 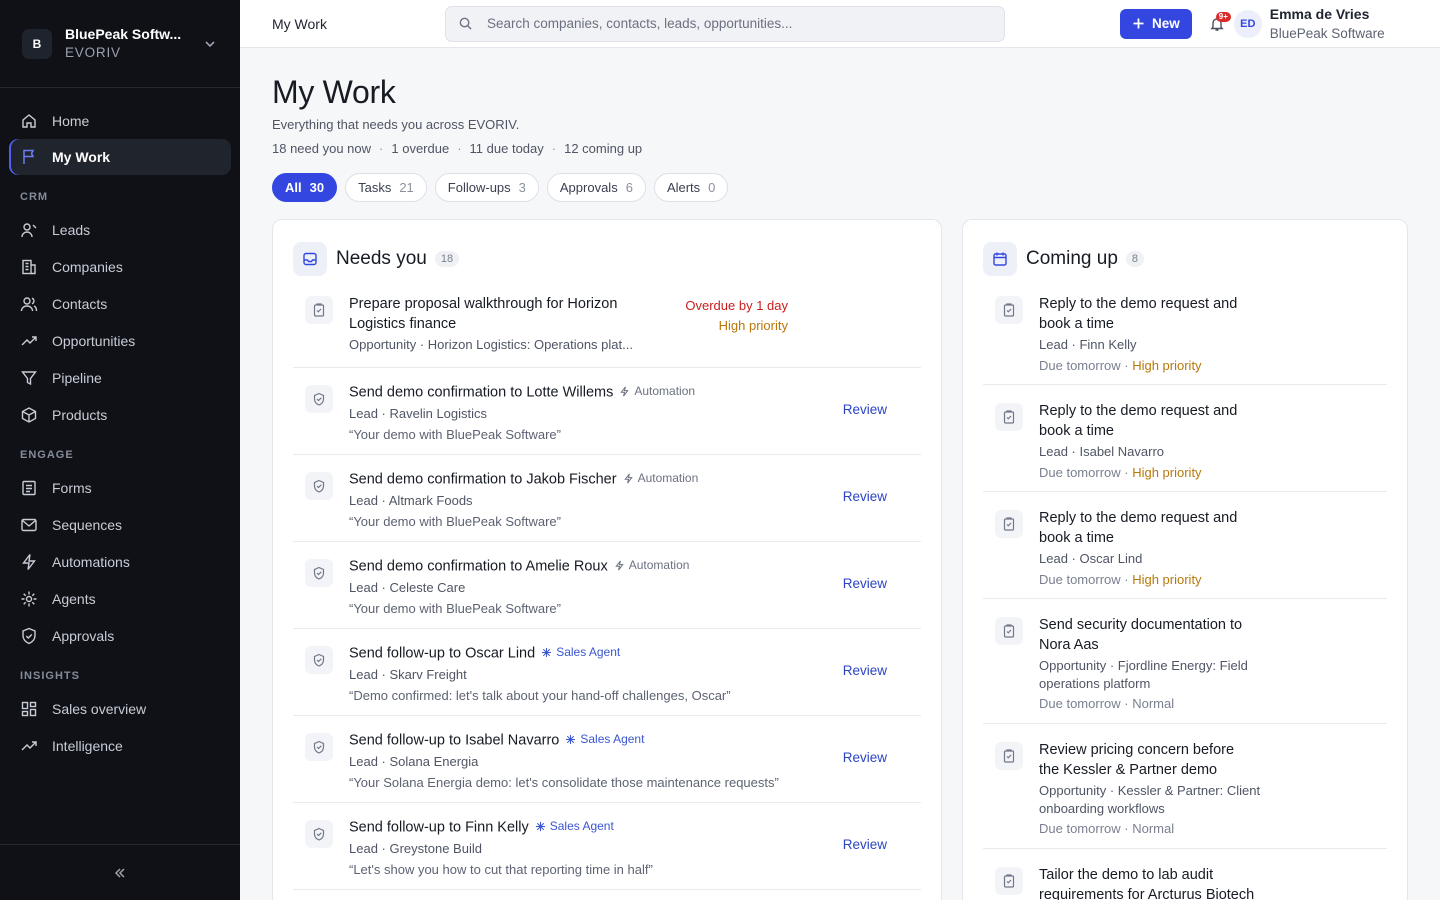 What do you see at coordinates (29, 229) in the screenshot?
I see `user-plus-icon` at bounding box center [29, 229].